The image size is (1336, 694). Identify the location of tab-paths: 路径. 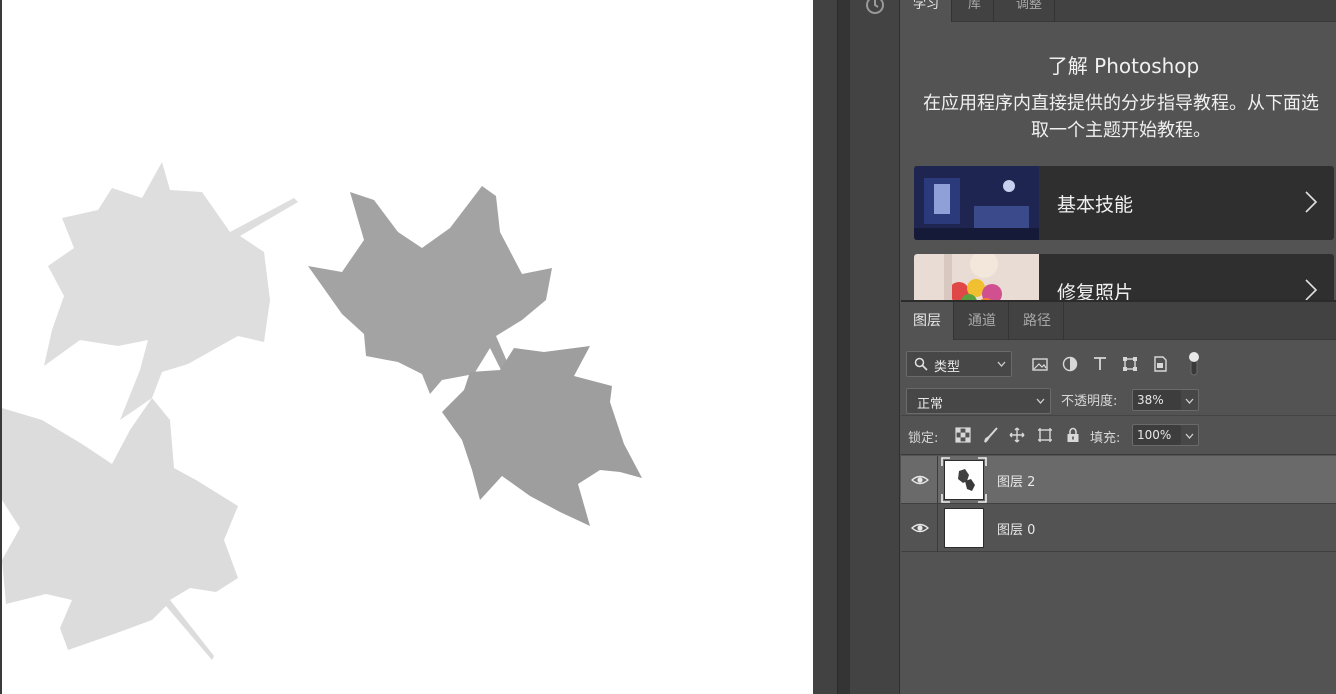
(1037, 321).